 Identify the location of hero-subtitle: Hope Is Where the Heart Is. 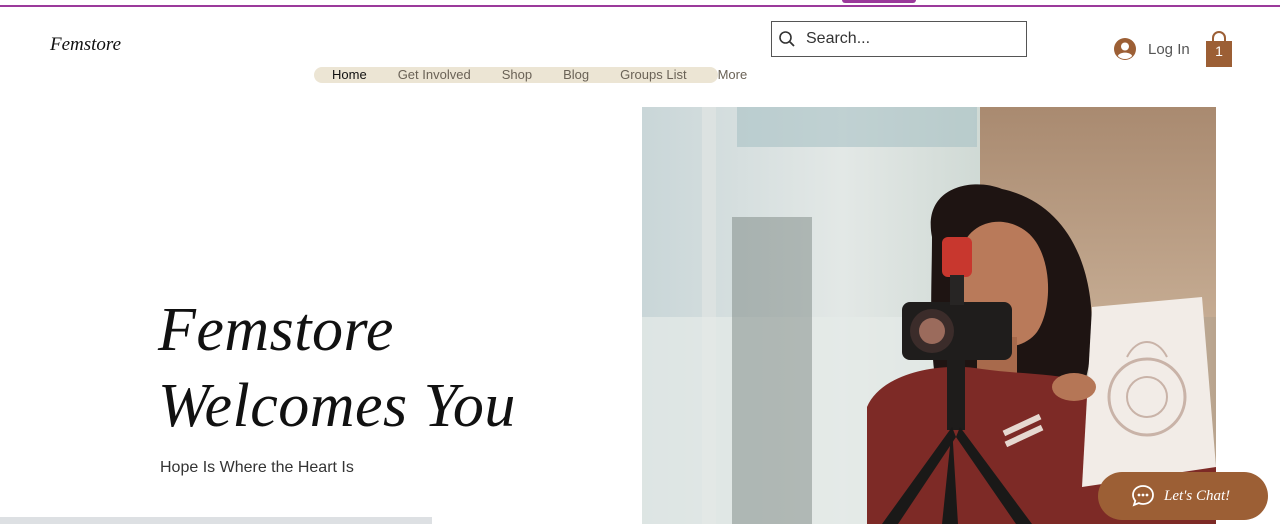
(257, 467).